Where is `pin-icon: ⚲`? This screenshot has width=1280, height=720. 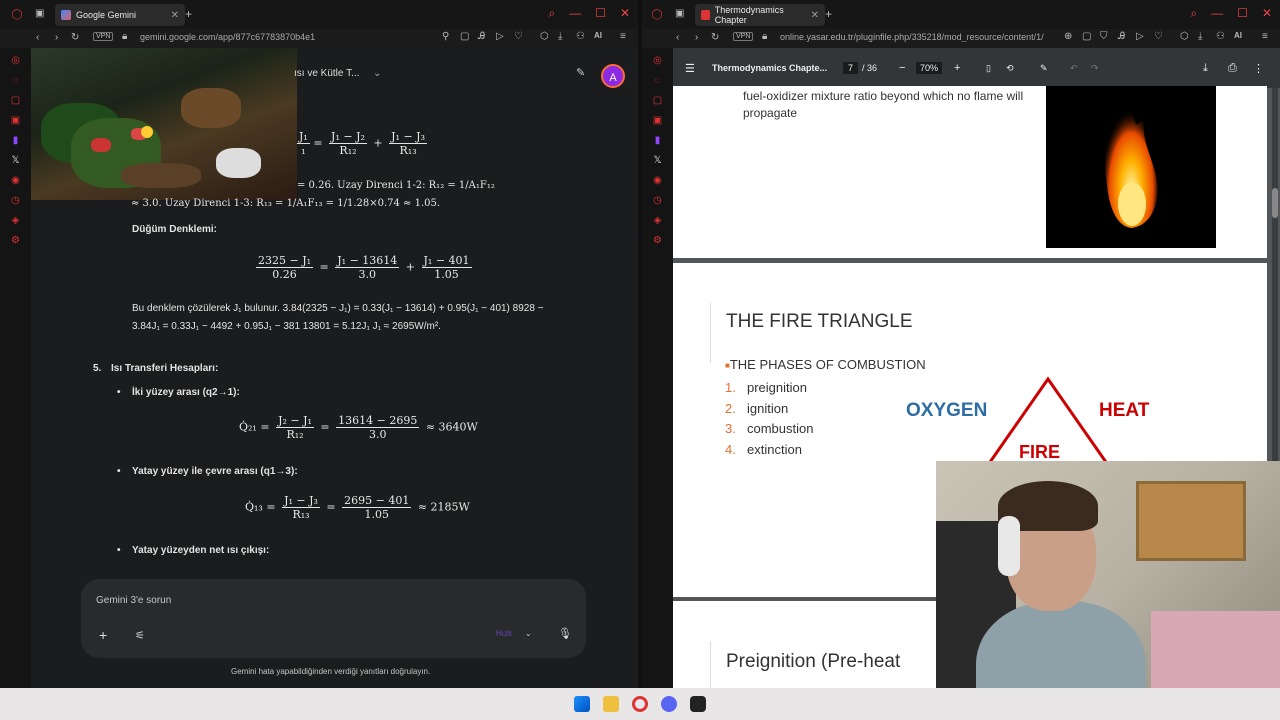
pin-icon: ⚲ is located at coordinates (445, 36).